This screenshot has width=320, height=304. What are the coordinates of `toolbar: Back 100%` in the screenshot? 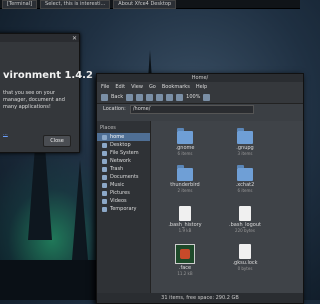 It's located at (200, 97).